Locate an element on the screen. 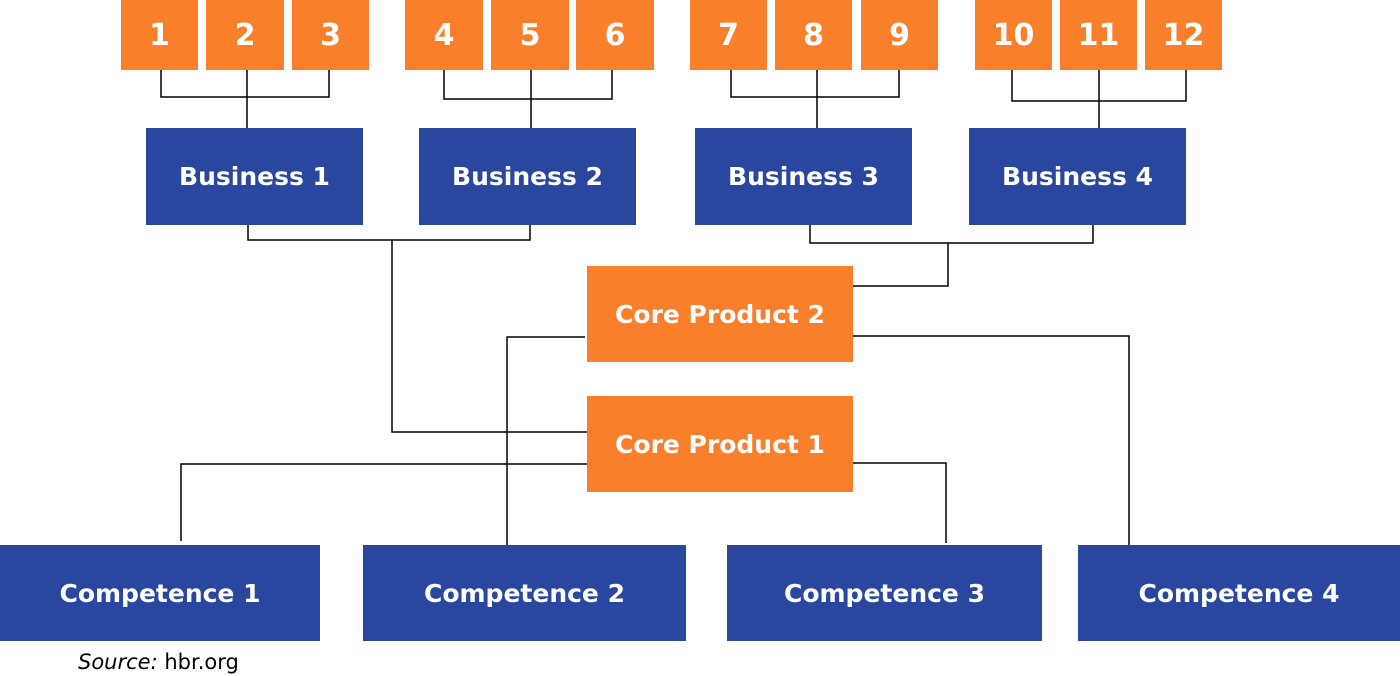  business-label: Business 2 is located at coordinates (527, 176).